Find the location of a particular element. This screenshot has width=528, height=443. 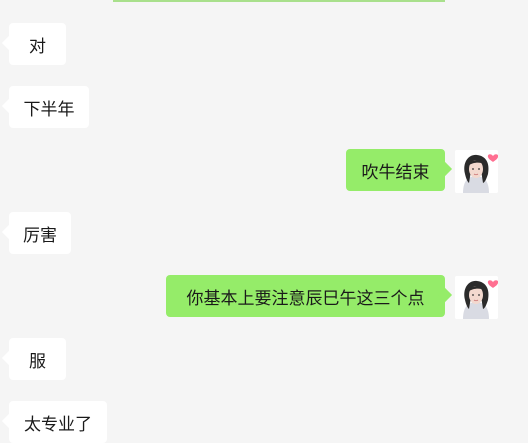

message-bubble-received: 厉害 is located at coordinates (40, 233).